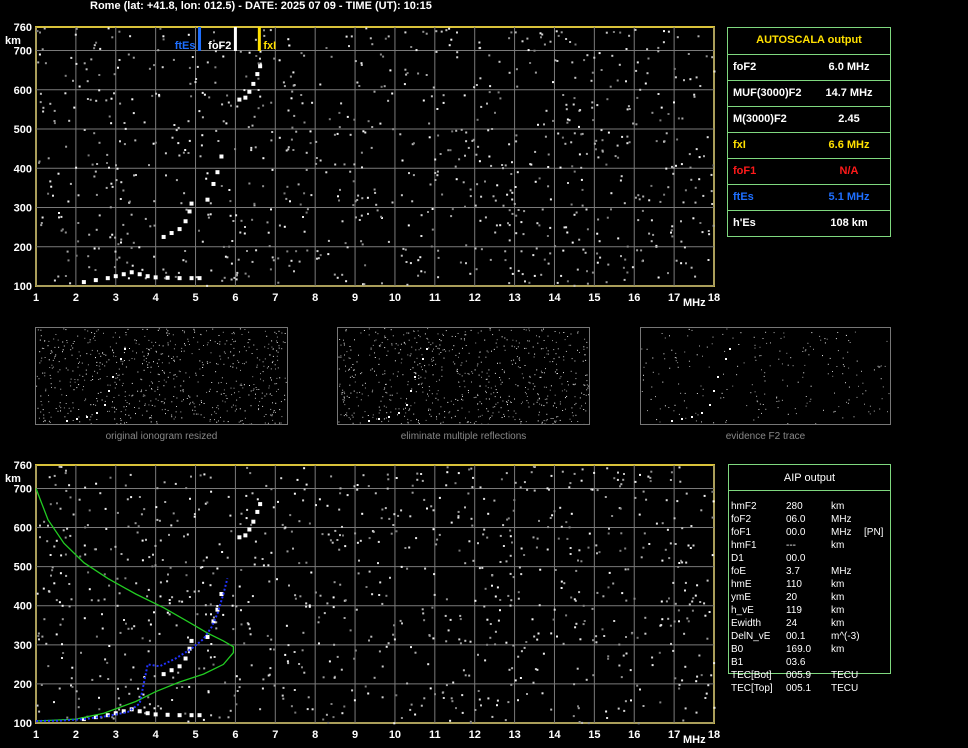  What do you see at coordinates (794, 584) in the screenshot?
I see `aip-value: 110` at bounding box center [794, 584].